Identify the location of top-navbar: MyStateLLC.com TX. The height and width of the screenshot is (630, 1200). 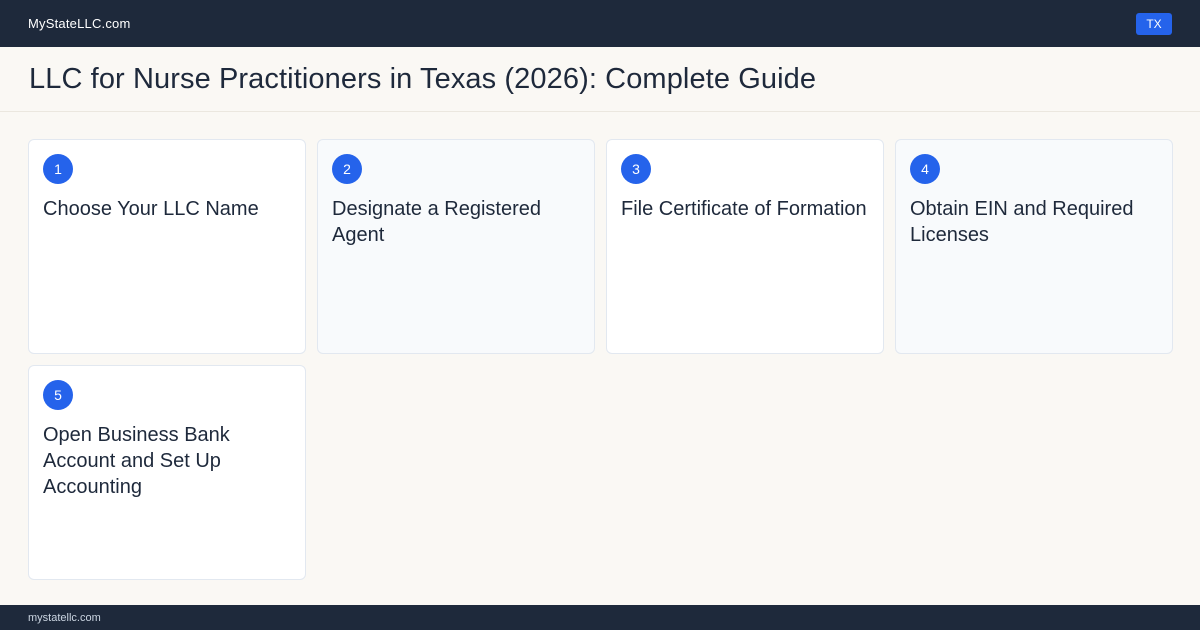
(600, 23).